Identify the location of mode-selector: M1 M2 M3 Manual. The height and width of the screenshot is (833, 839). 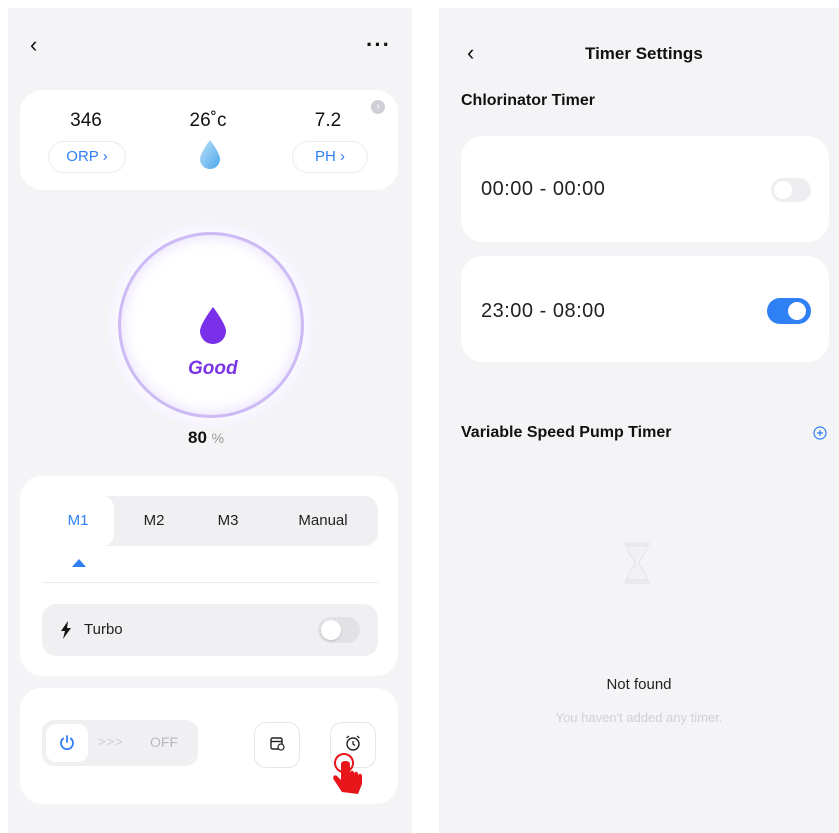
(210, 521).